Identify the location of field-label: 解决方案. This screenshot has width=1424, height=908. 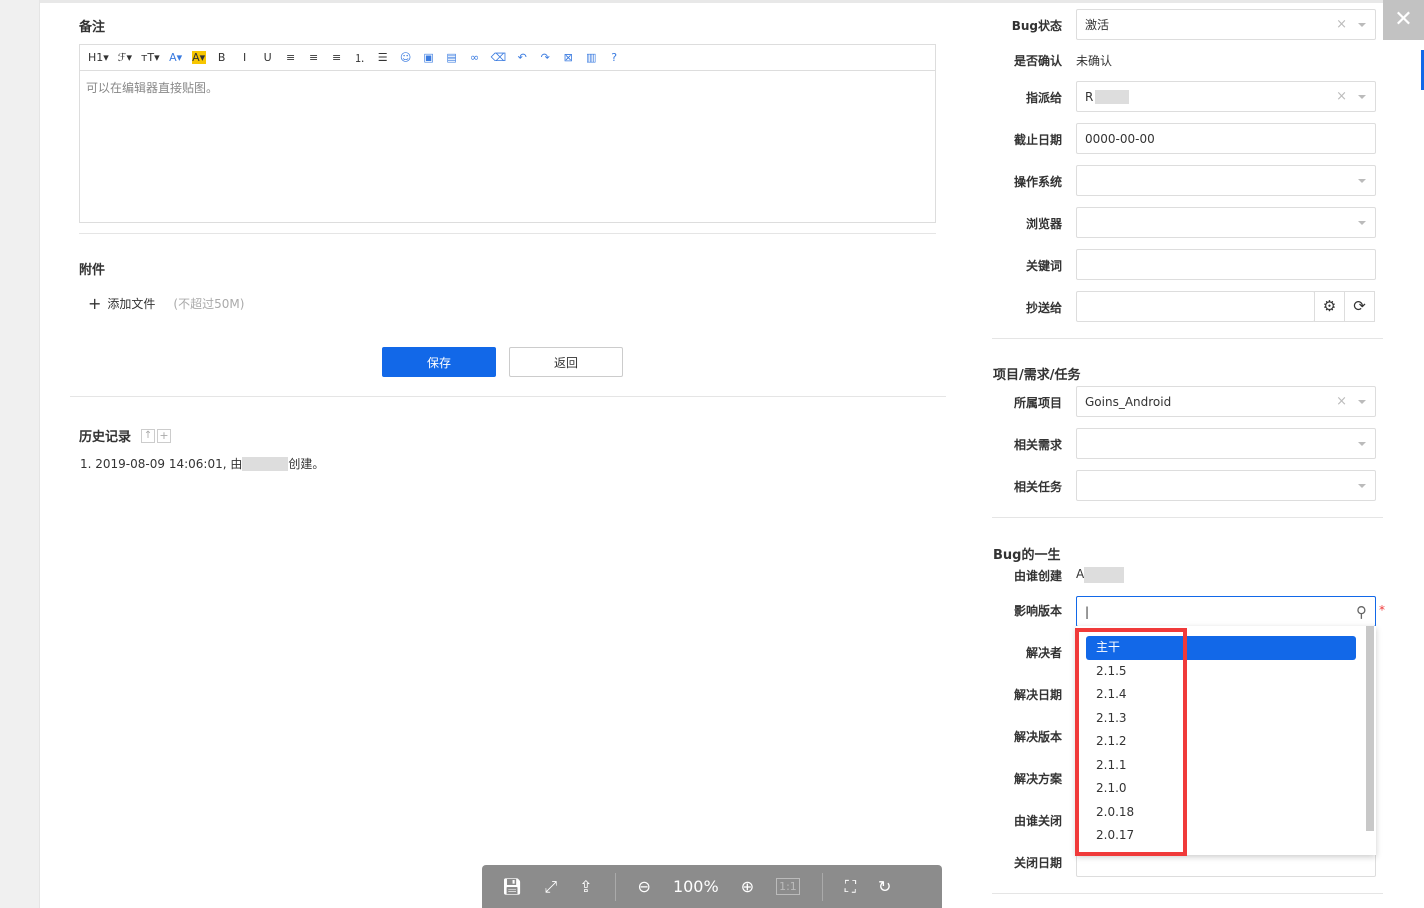
(1037, 779).